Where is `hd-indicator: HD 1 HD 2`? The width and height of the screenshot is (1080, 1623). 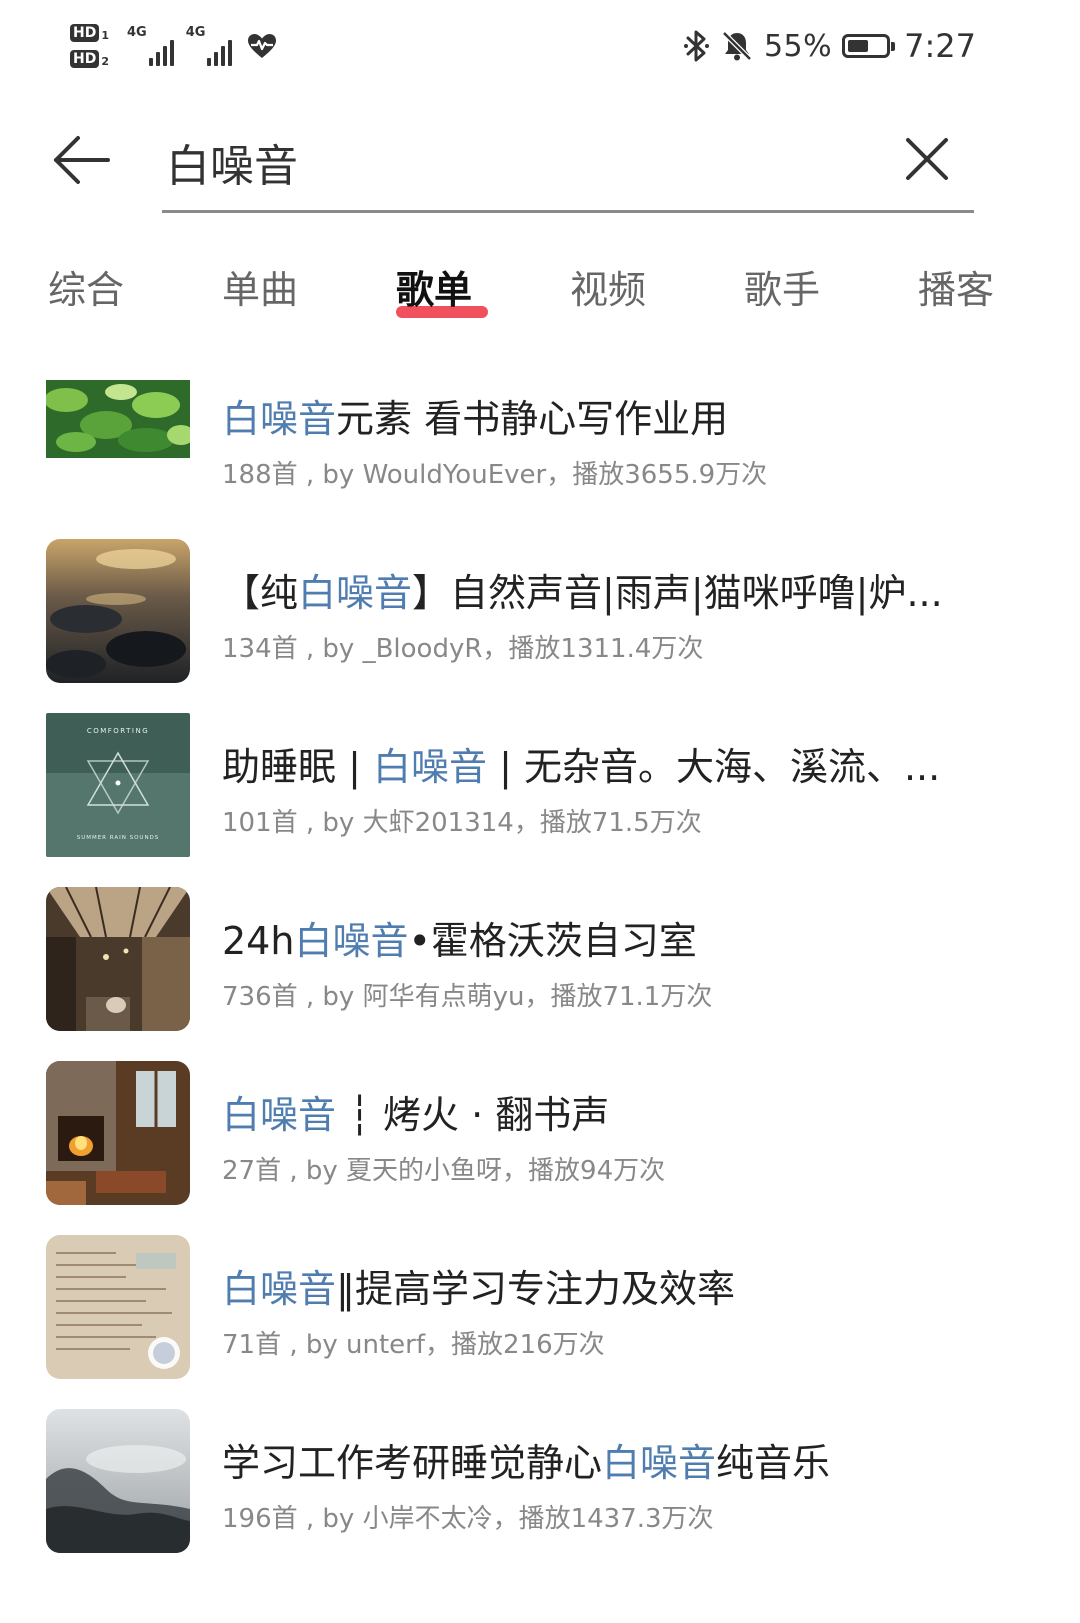
hd-indicator: HD 1 HD 2 is located at coordinates (89, 46).